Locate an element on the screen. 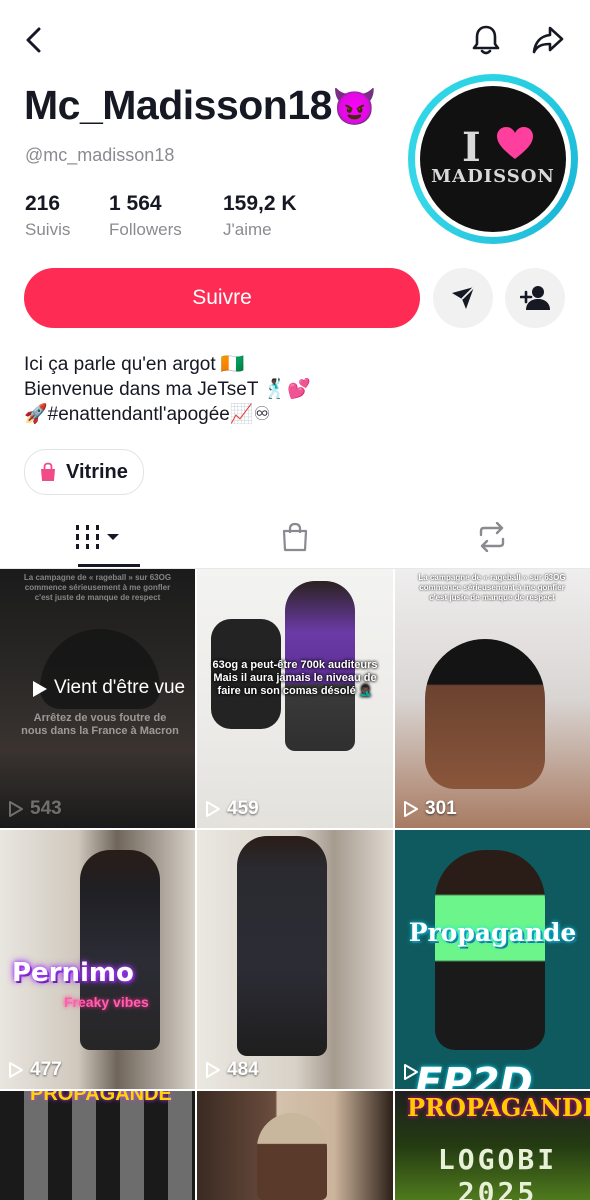  add-friend-button is located at coordinates (535, 298).